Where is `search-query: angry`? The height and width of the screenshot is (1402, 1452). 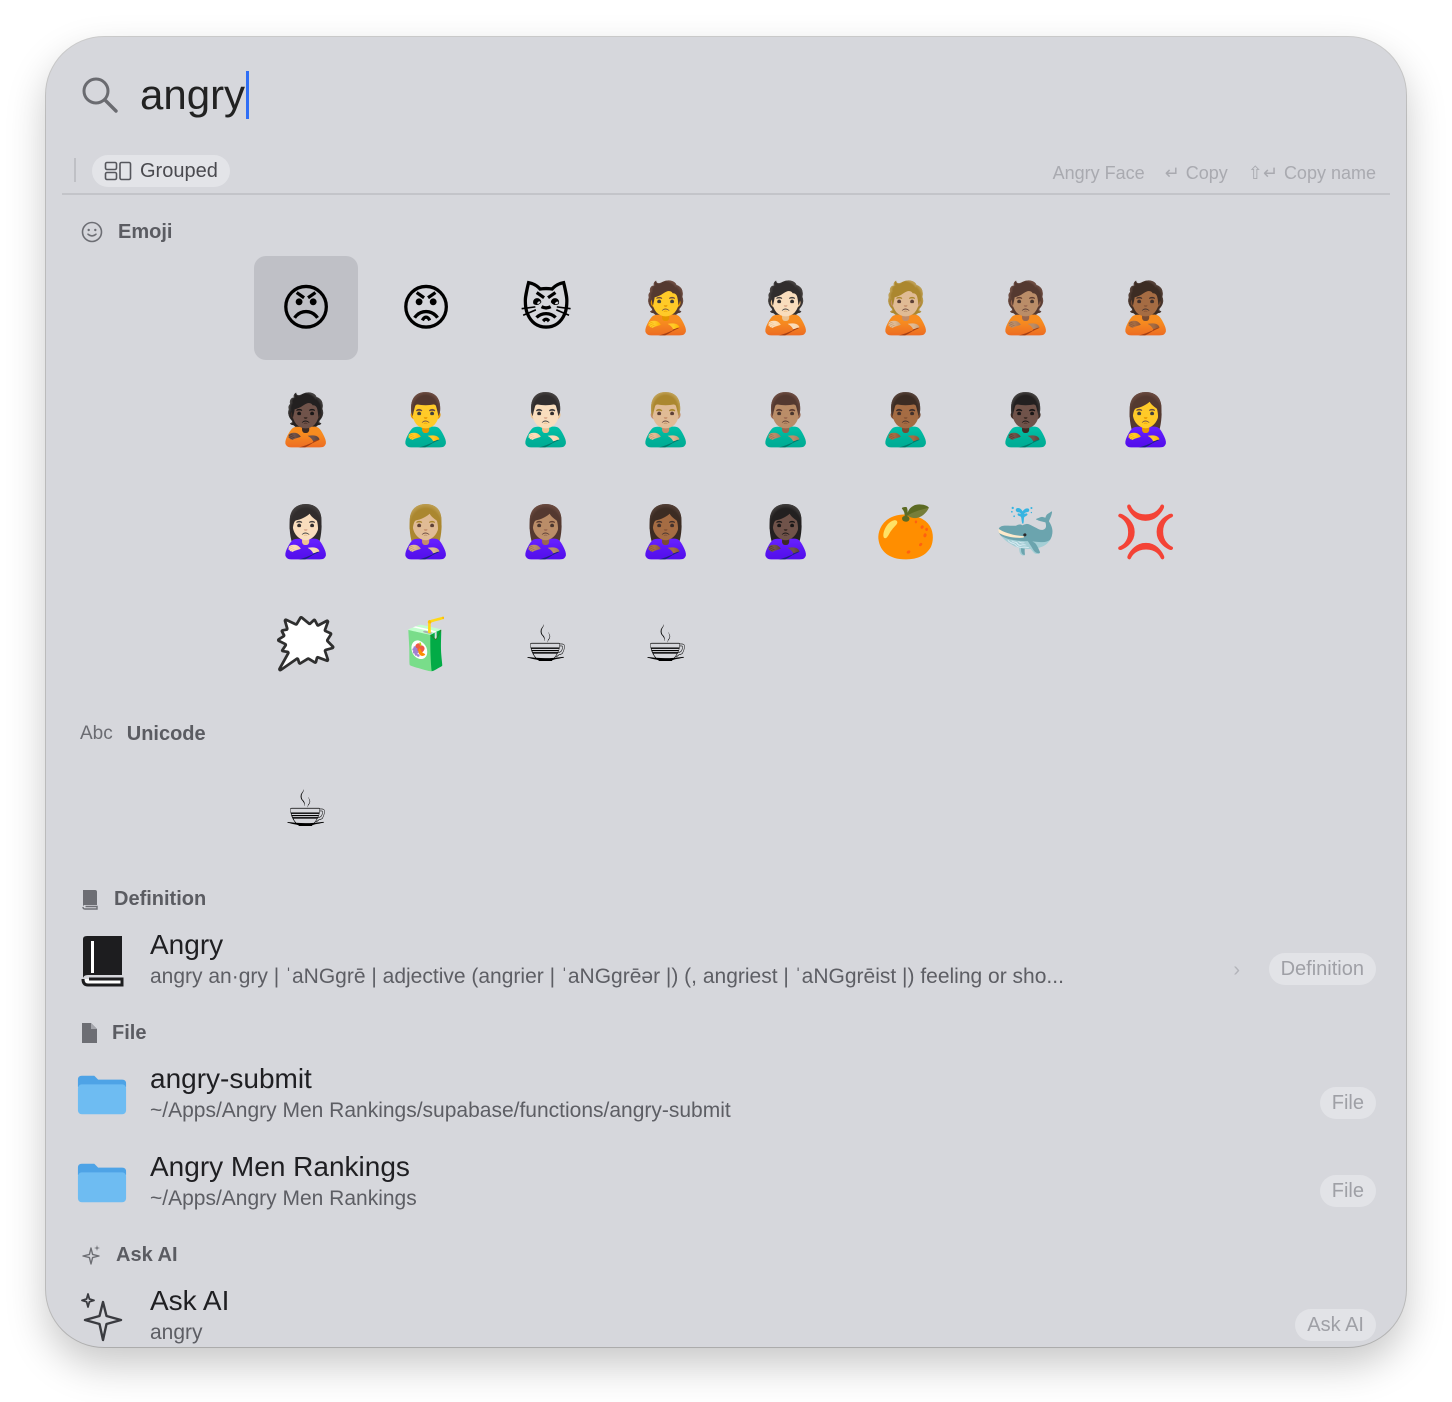 search-query: angry is located at coordinates (193, 94).